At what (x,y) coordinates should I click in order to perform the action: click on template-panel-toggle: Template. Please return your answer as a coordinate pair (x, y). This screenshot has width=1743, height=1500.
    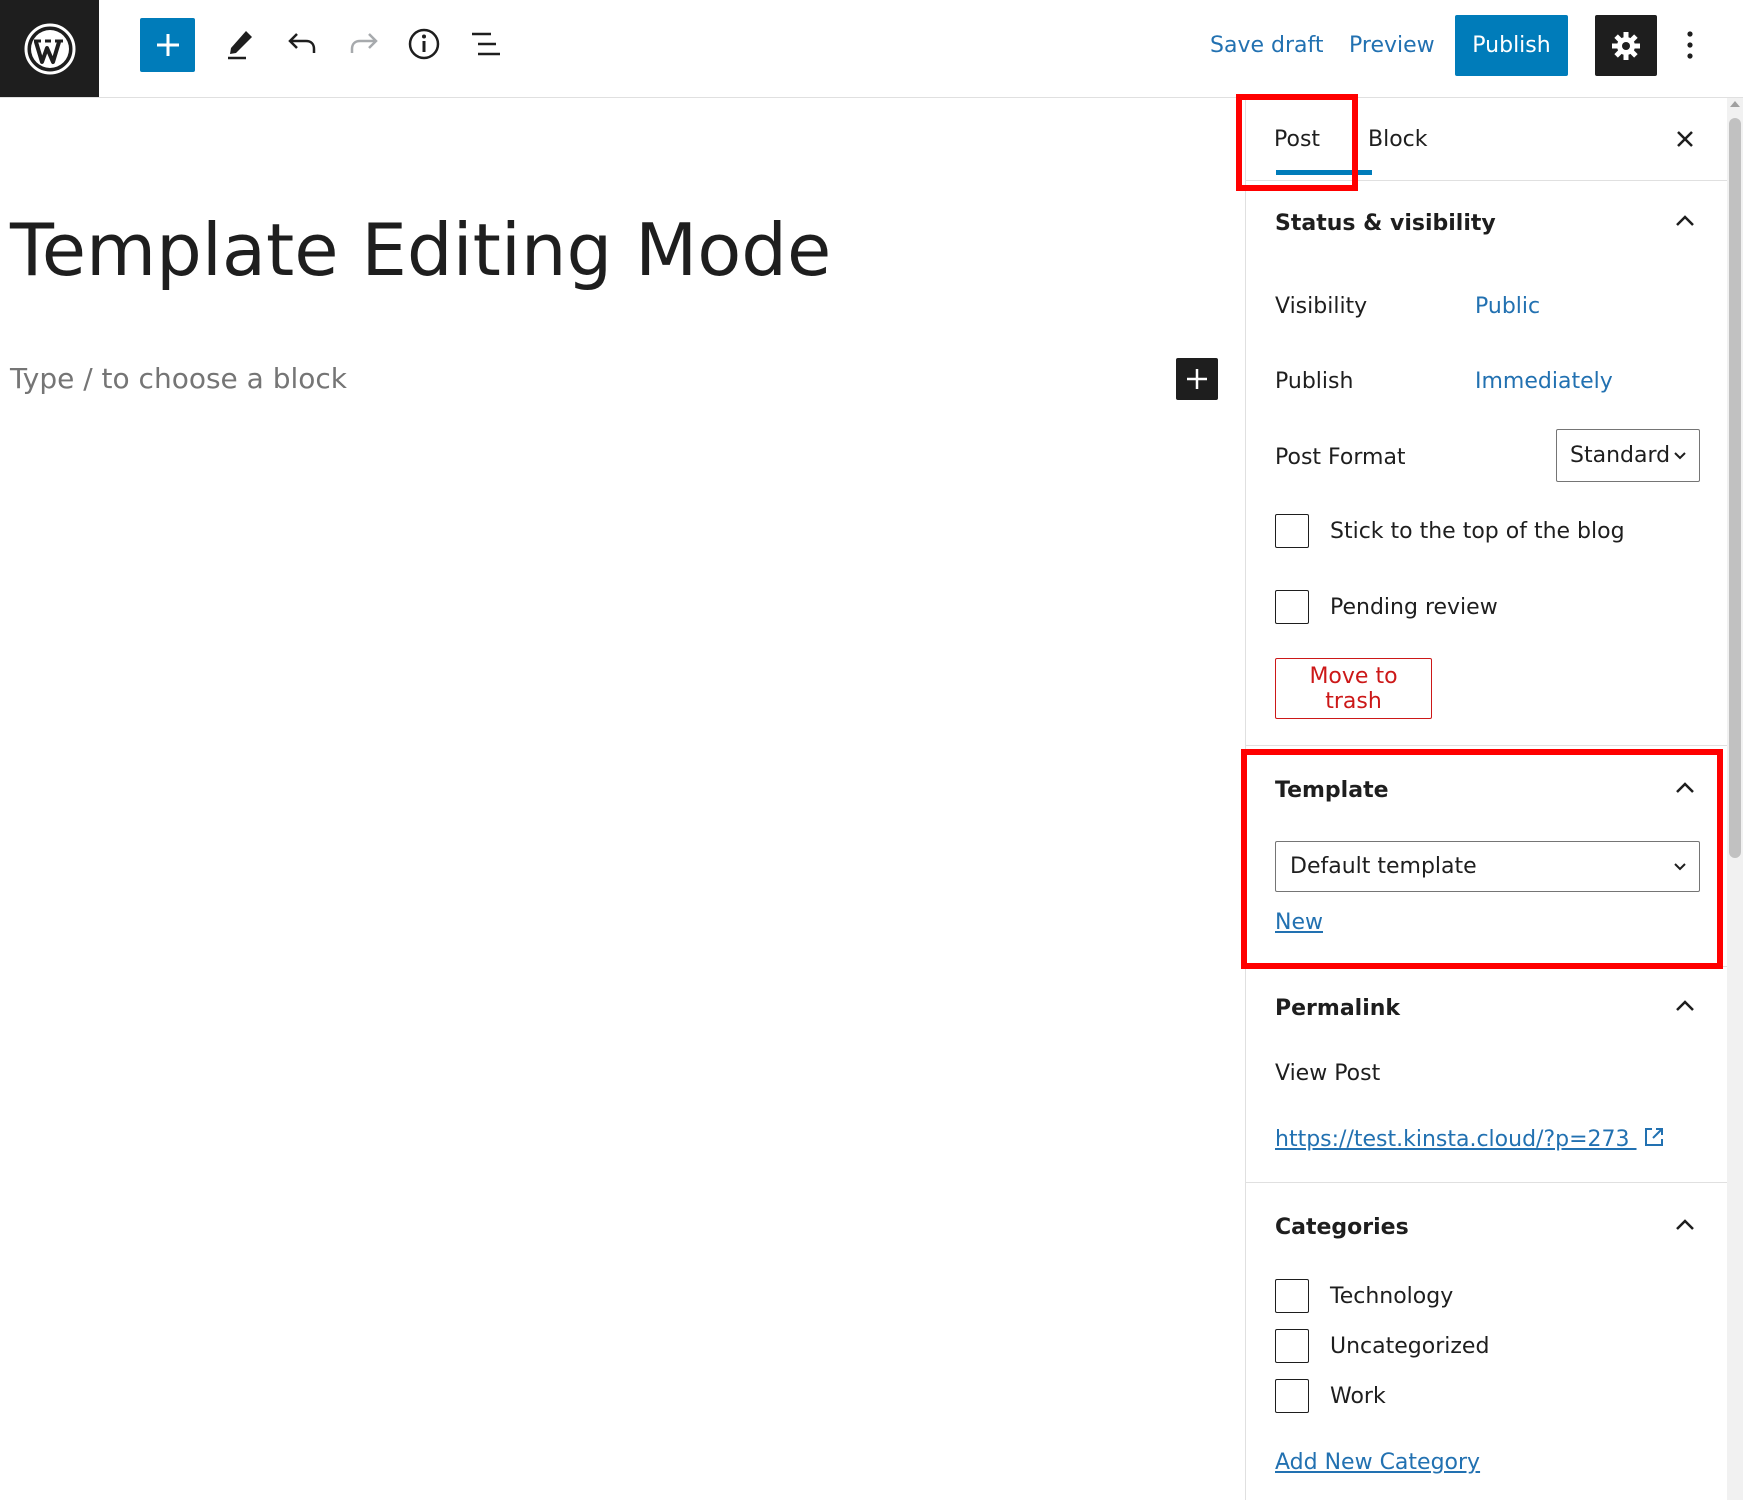
    Looking at the image, I should click on (1332, 790).